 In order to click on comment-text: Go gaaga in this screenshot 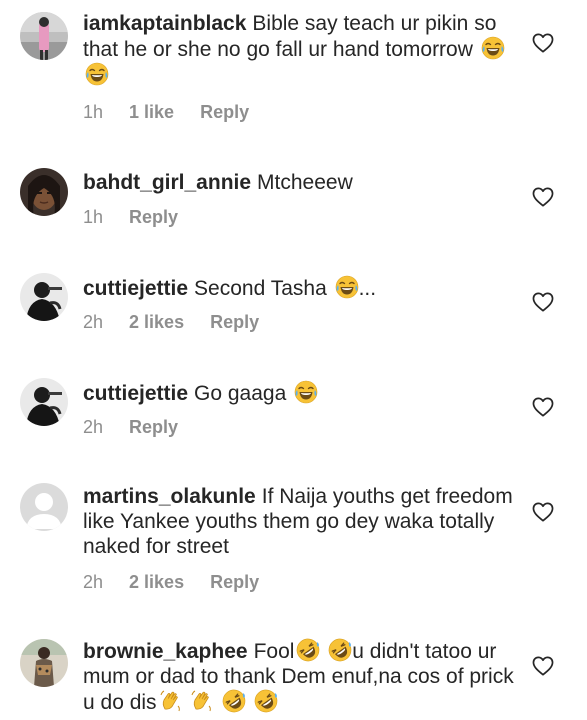, I will do `click(240, 393)`.